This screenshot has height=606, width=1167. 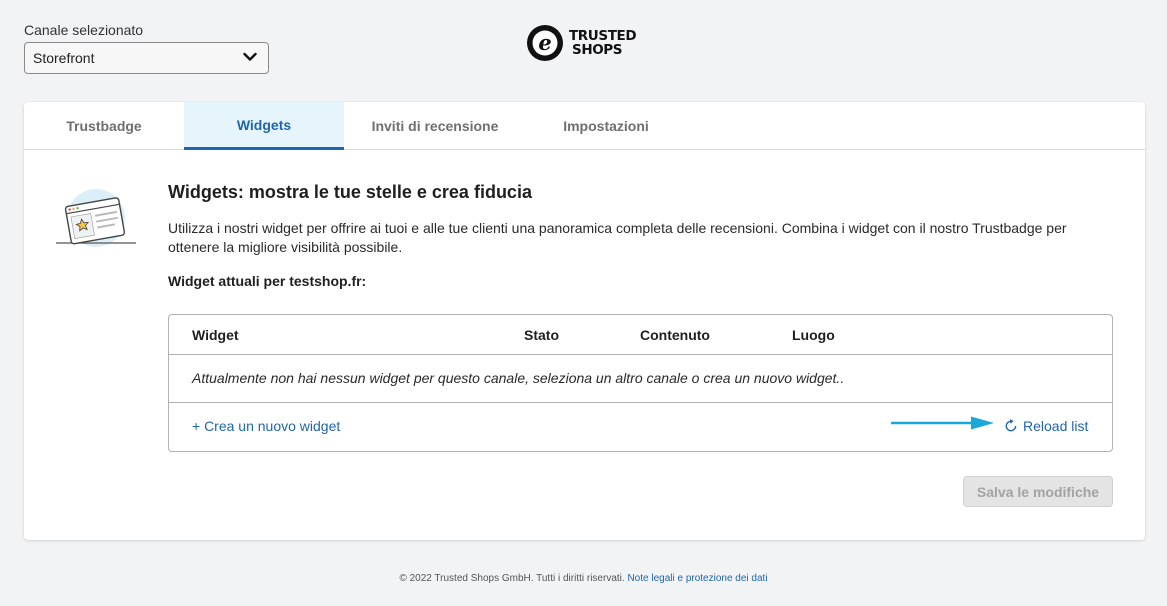 I want to click on chevron-down-icon, so click(x=250, y=58).